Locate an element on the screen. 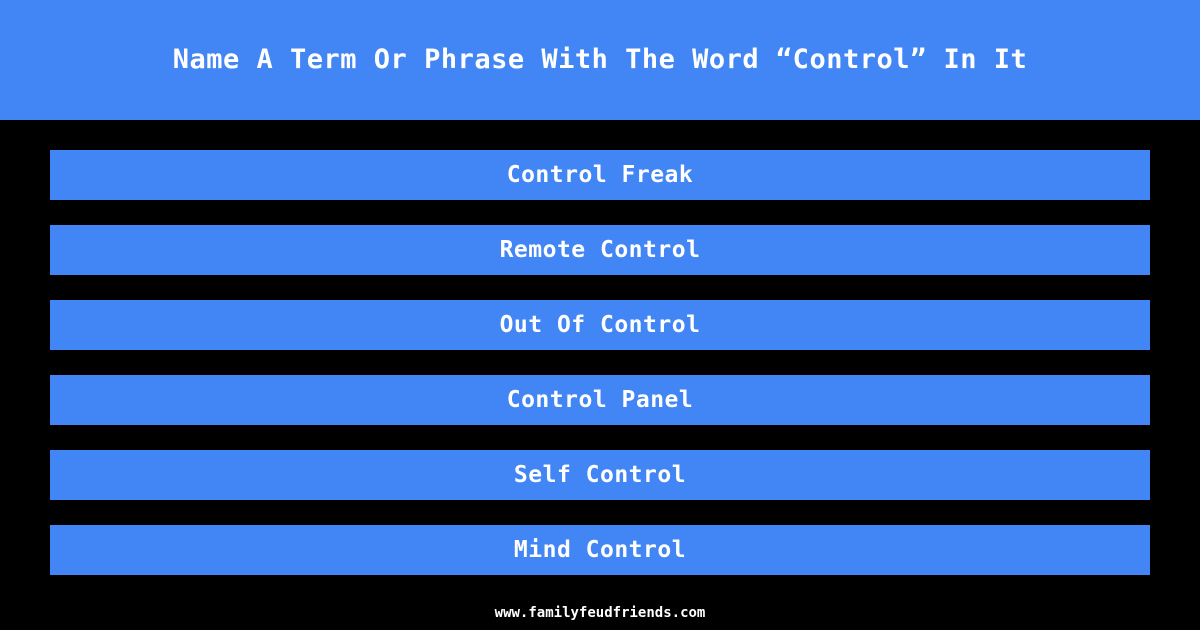 This screenshot has width=1200, height=630. footer-site-url: www.familyfeudfriends.com is located at coordinates (600, 613).